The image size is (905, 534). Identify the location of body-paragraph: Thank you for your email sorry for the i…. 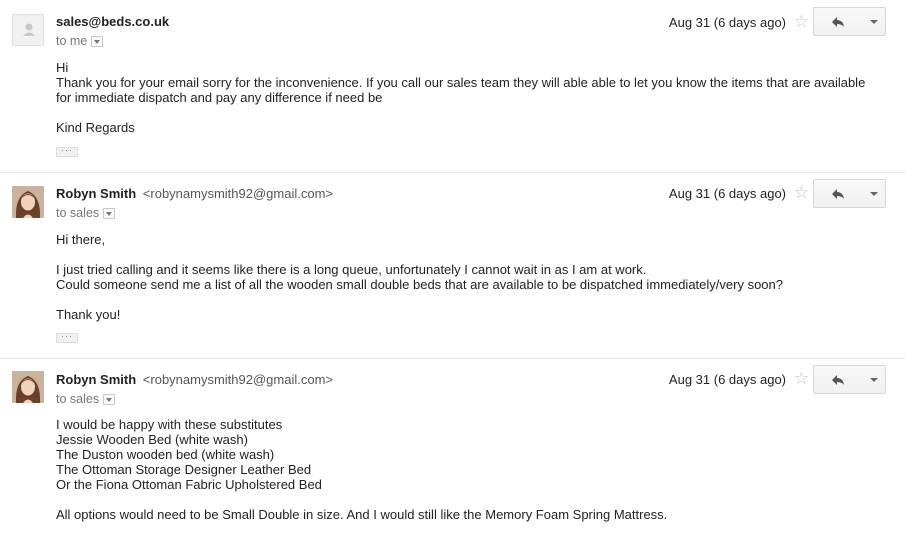
(461, 90).